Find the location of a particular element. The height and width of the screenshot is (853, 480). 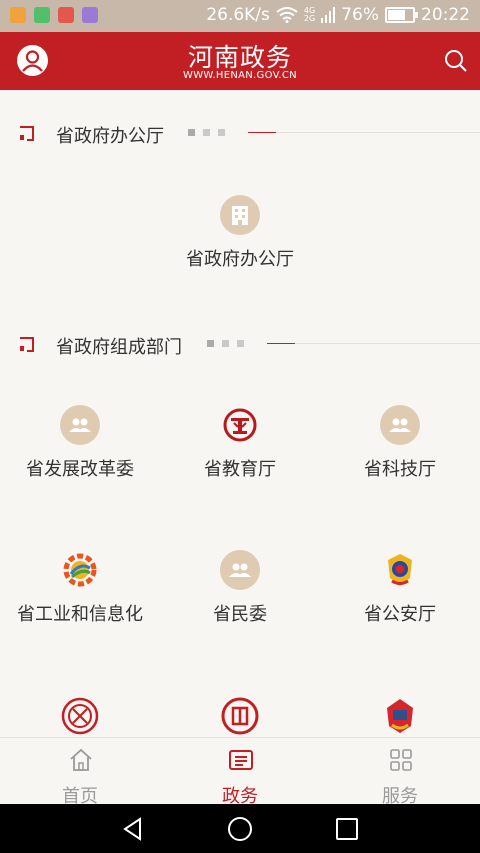

dept-item-industry-it: 省工业和信息化 is located at coordinates (80, 588).